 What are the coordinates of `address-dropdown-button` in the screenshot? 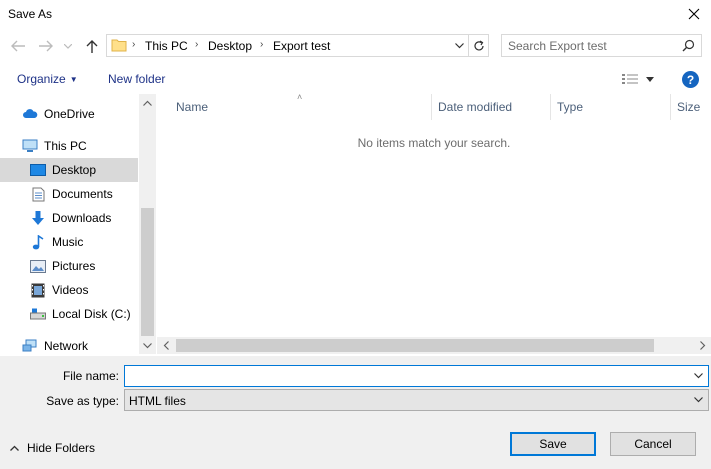 It's located at (459, 45).